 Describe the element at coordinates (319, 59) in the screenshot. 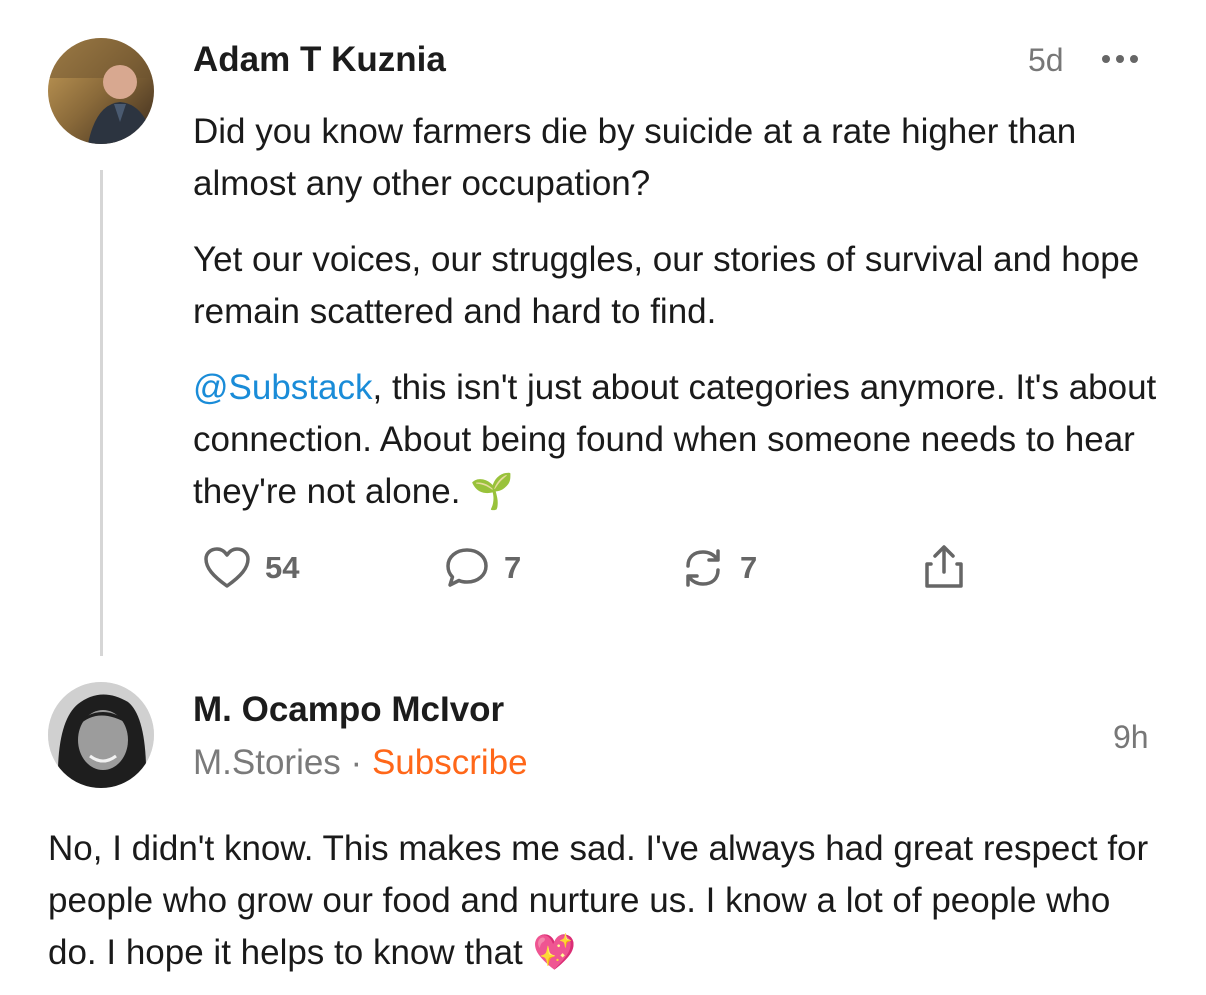

I see `post-author-name: Adam T Kuznia` at that location.